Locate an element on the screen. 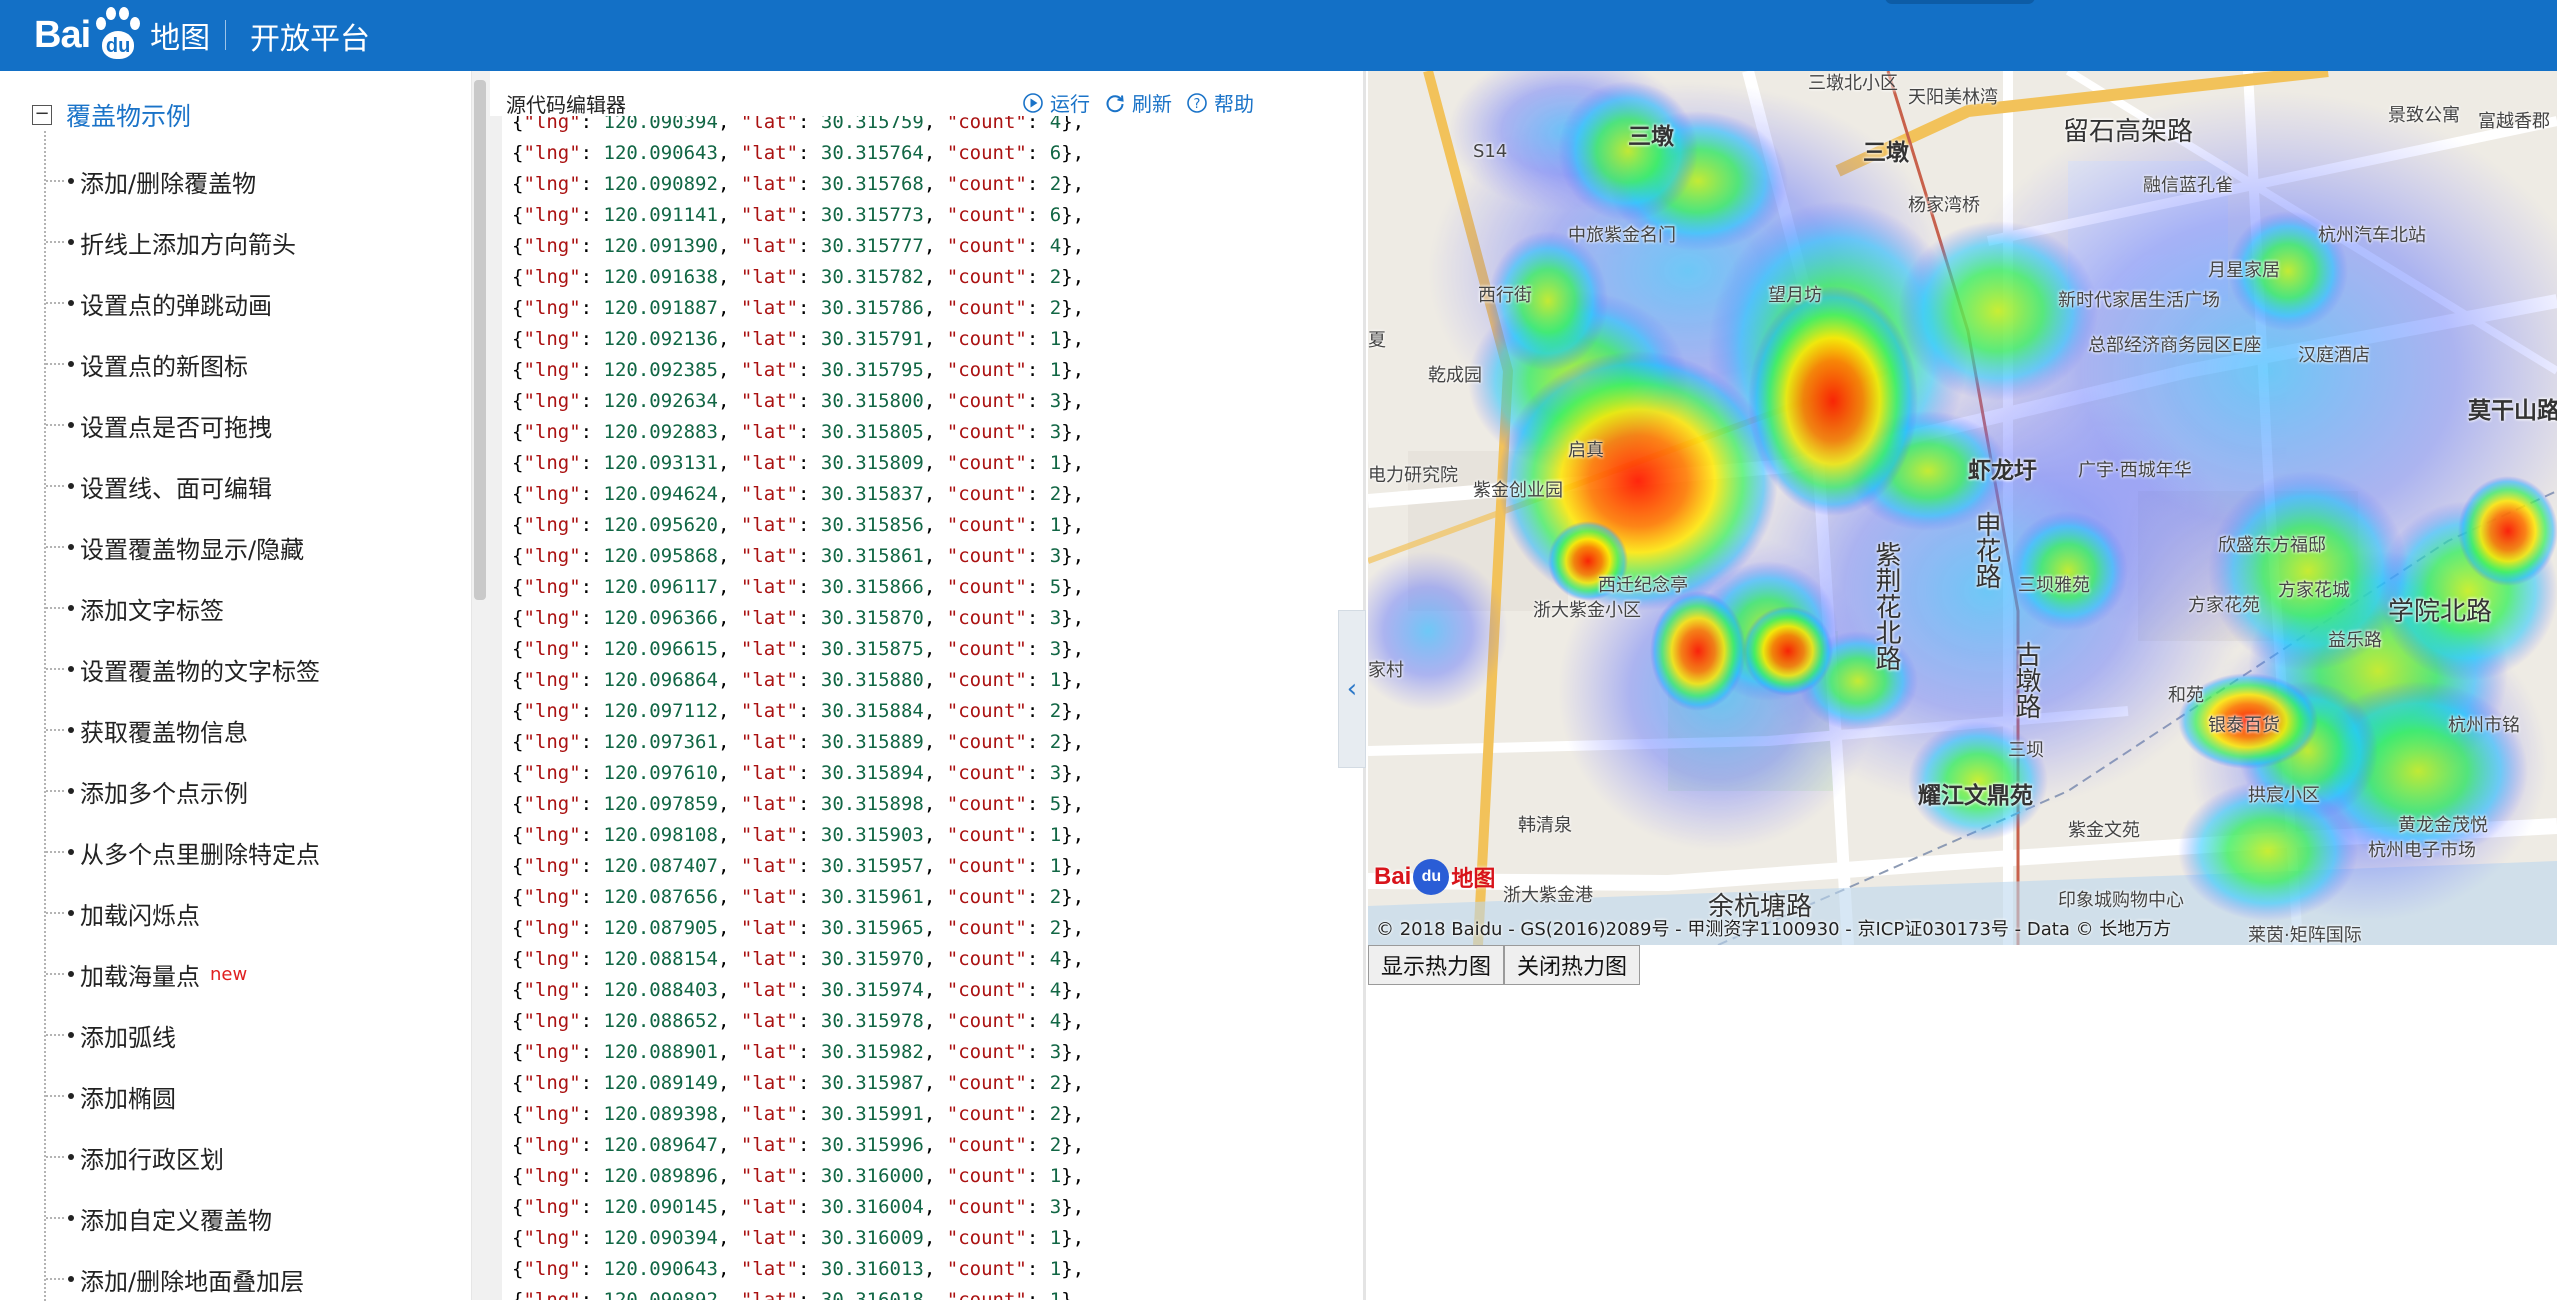 This screenshot has width=2557, height=1301. sidebar-item: 设置覆盖物的文字标签 is located at coordinates (183, 669).